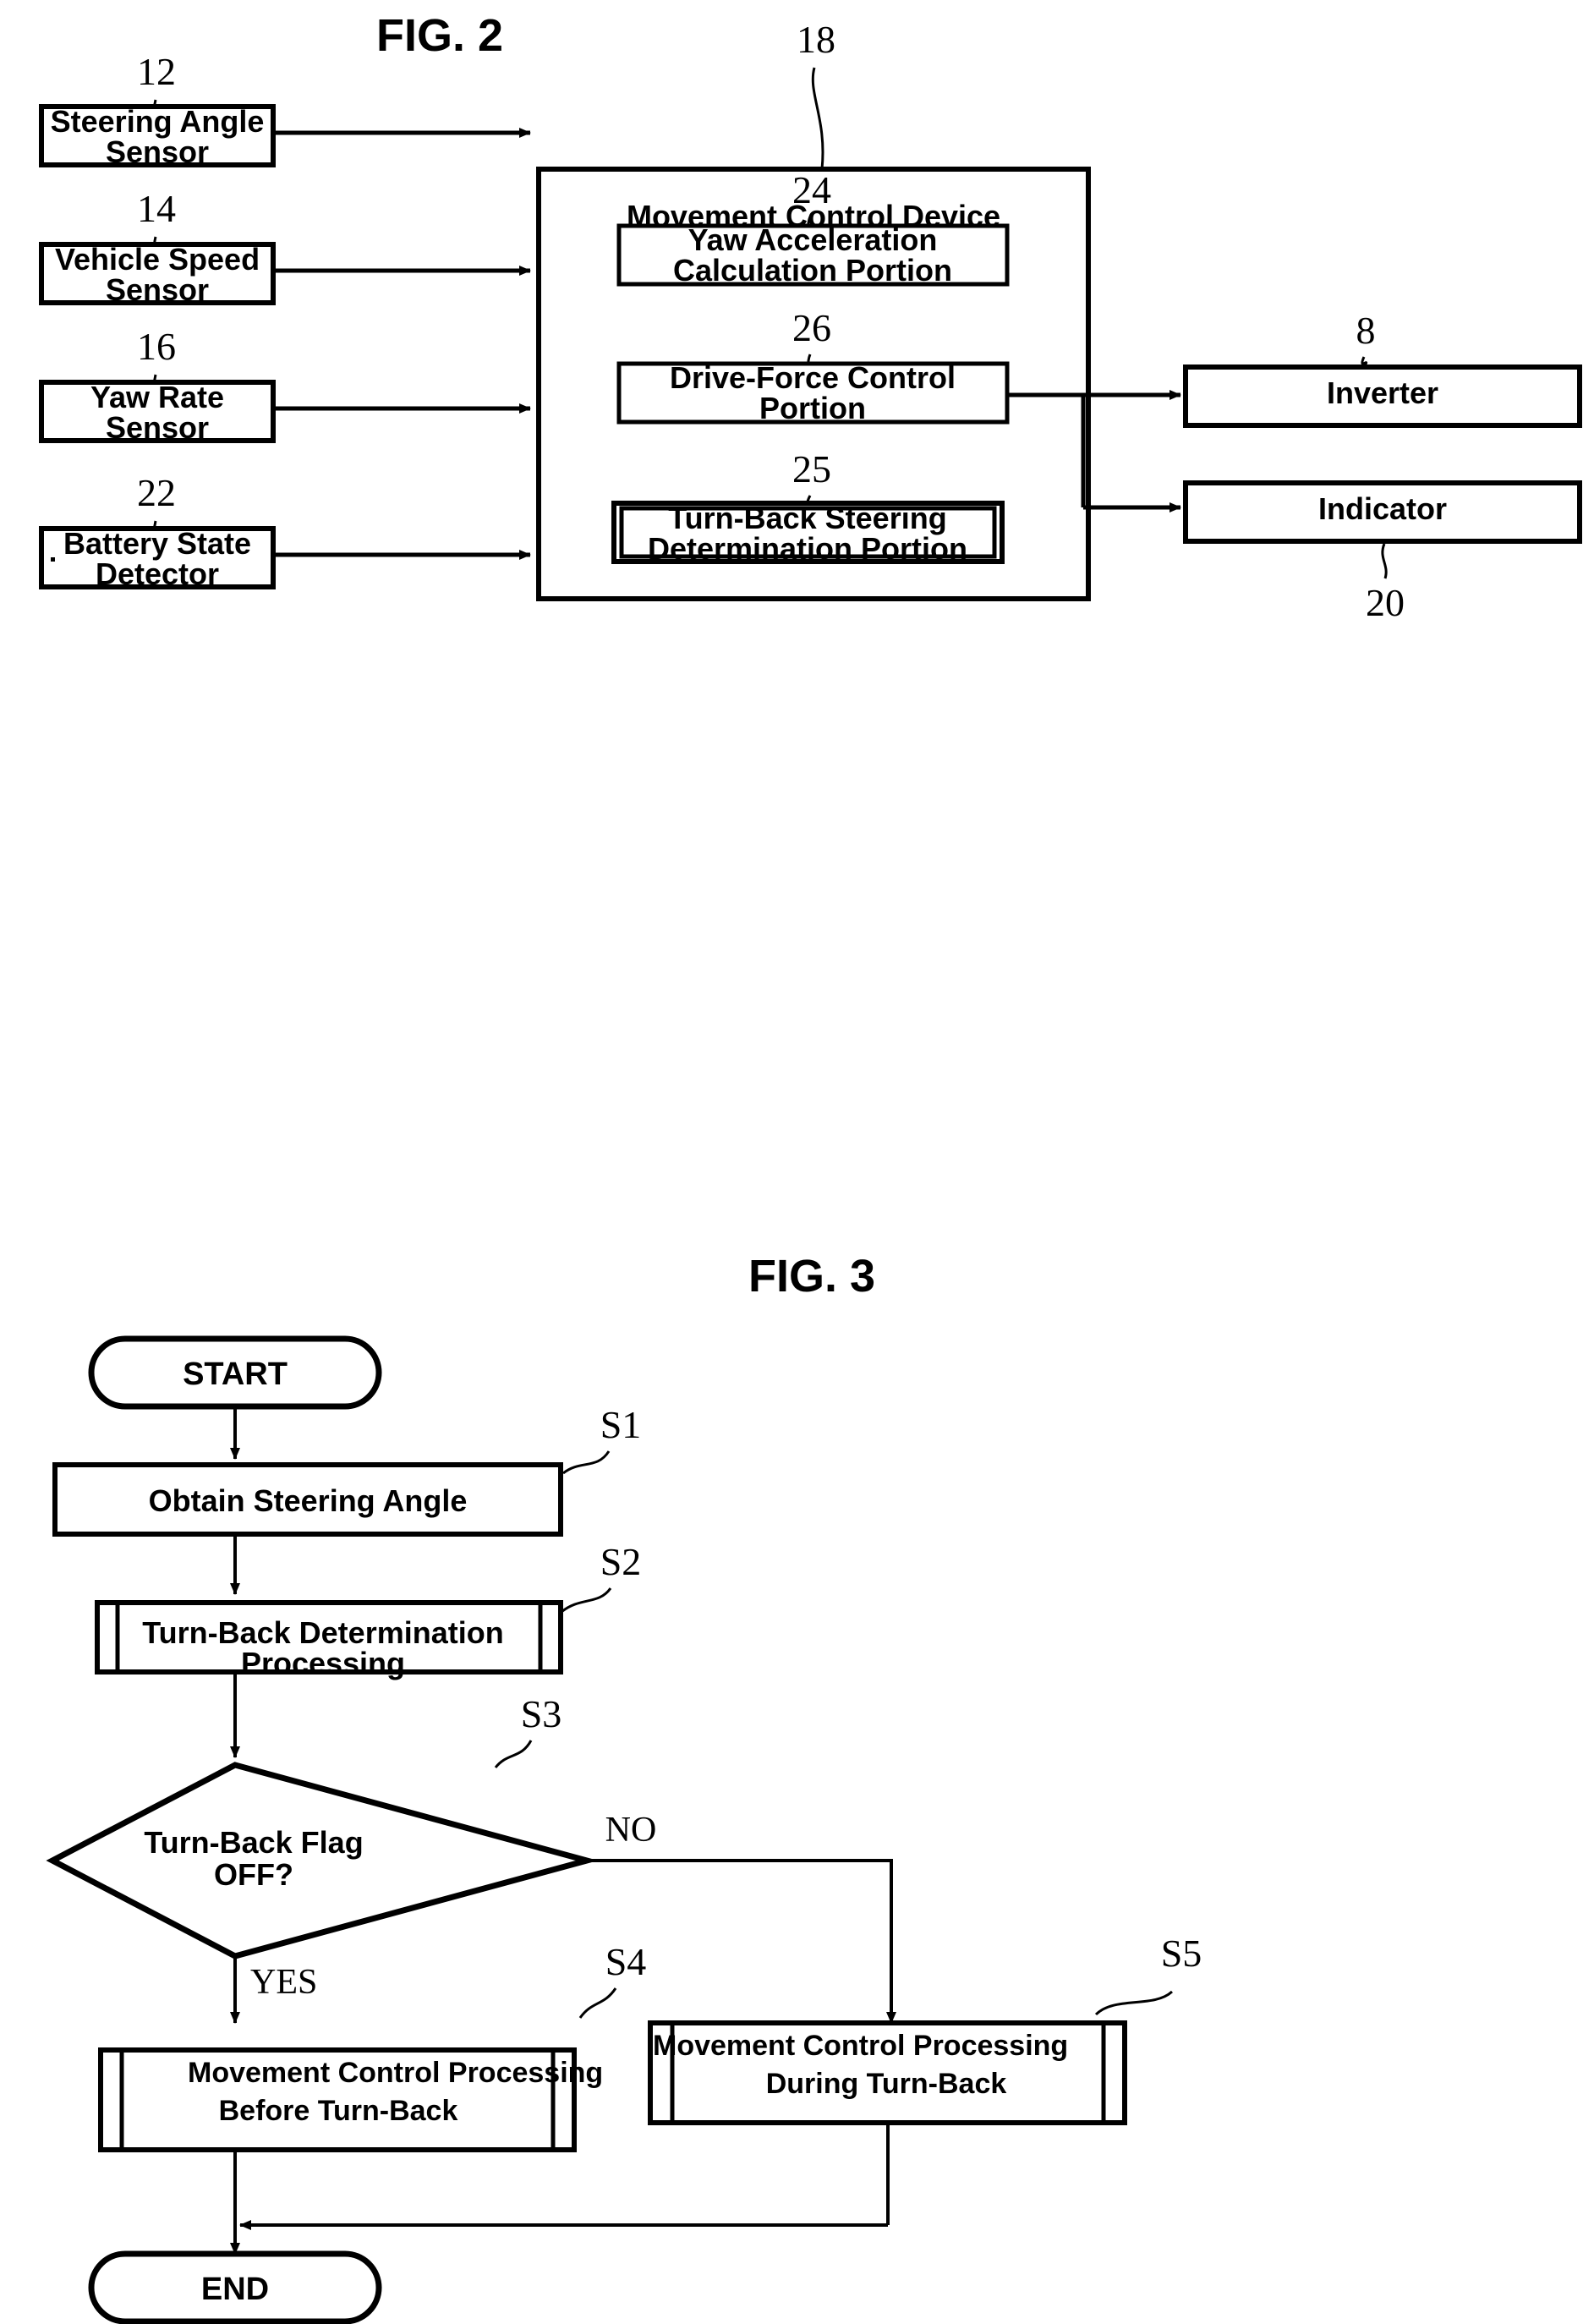  What do you see at coordinates (253, 1842) in the screenshot?
I see `s3-label-line1: Turn-Back Flag` at bounding box center [253, 1842].